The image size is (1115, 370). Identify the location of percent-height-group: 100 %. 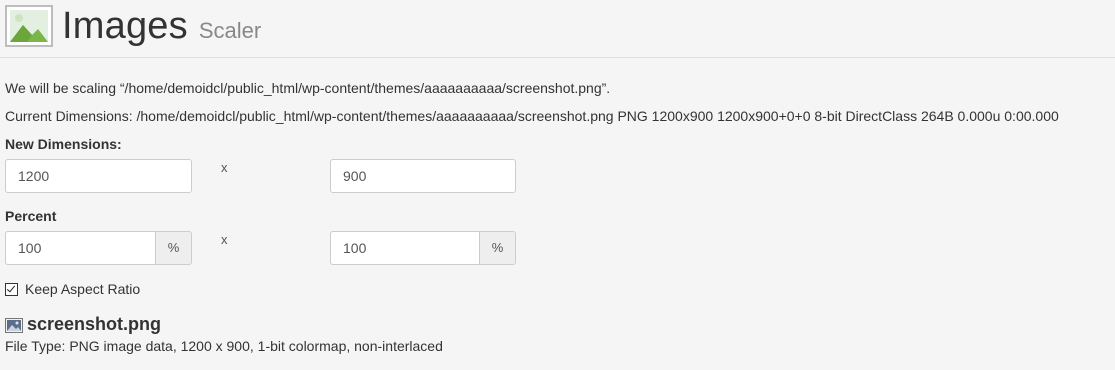
(423, 248).